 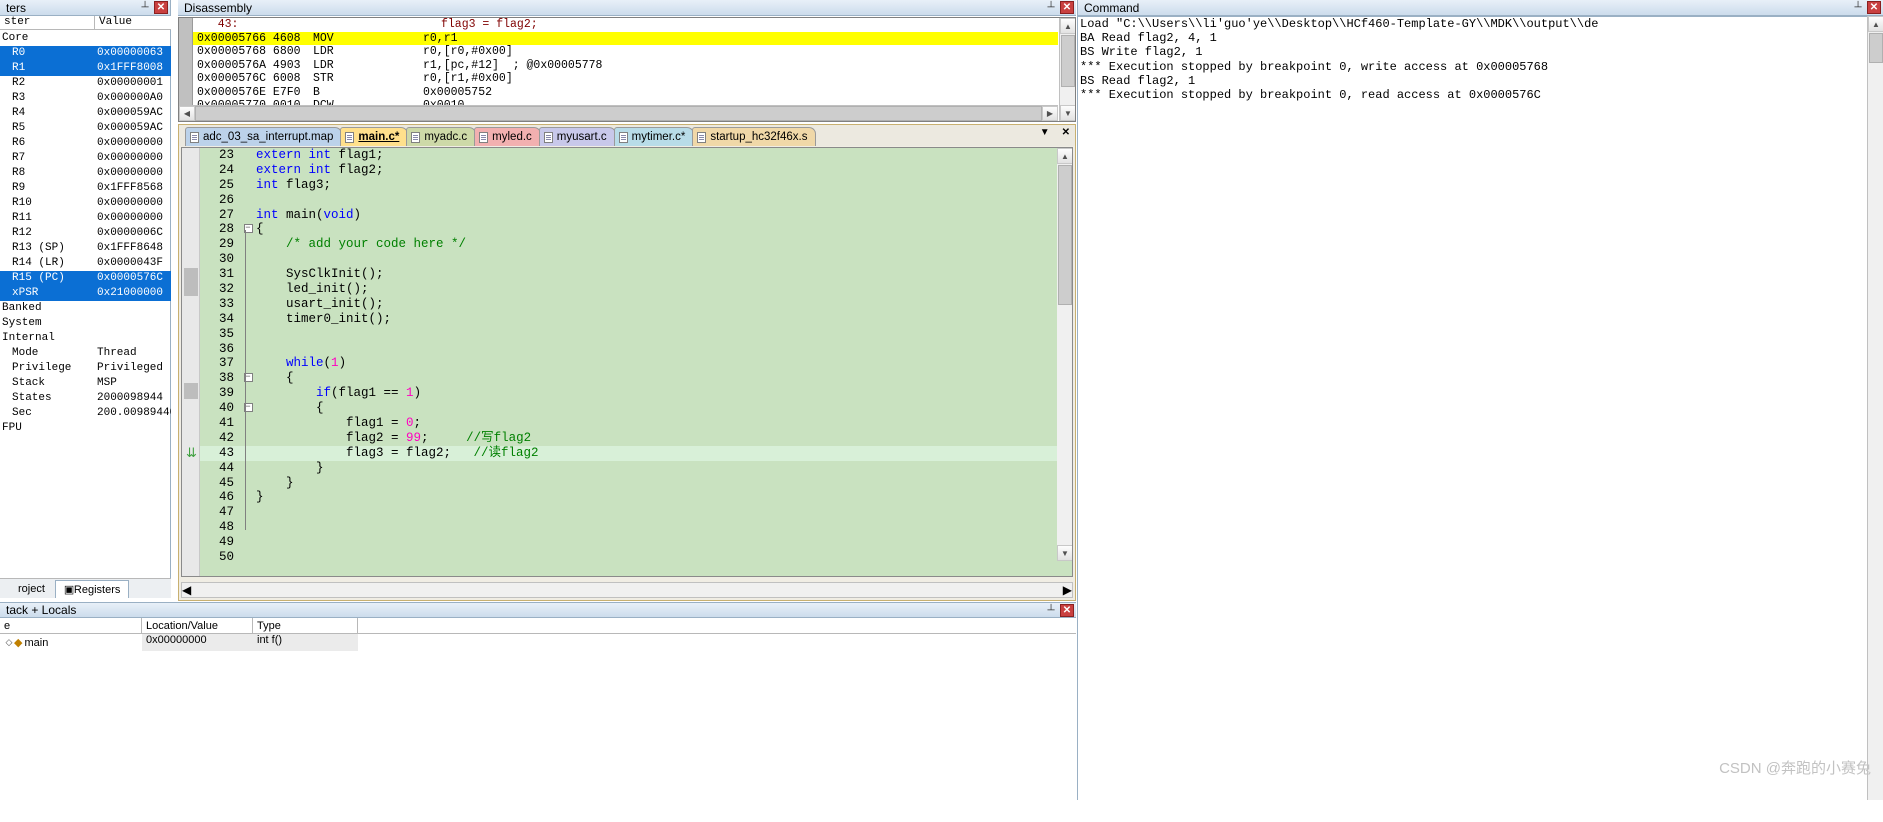 What do you see at coordinates (85, 233) in the screenshot?
I see `register-row: R12 0x0000006C` at bounding box center [85, 233].